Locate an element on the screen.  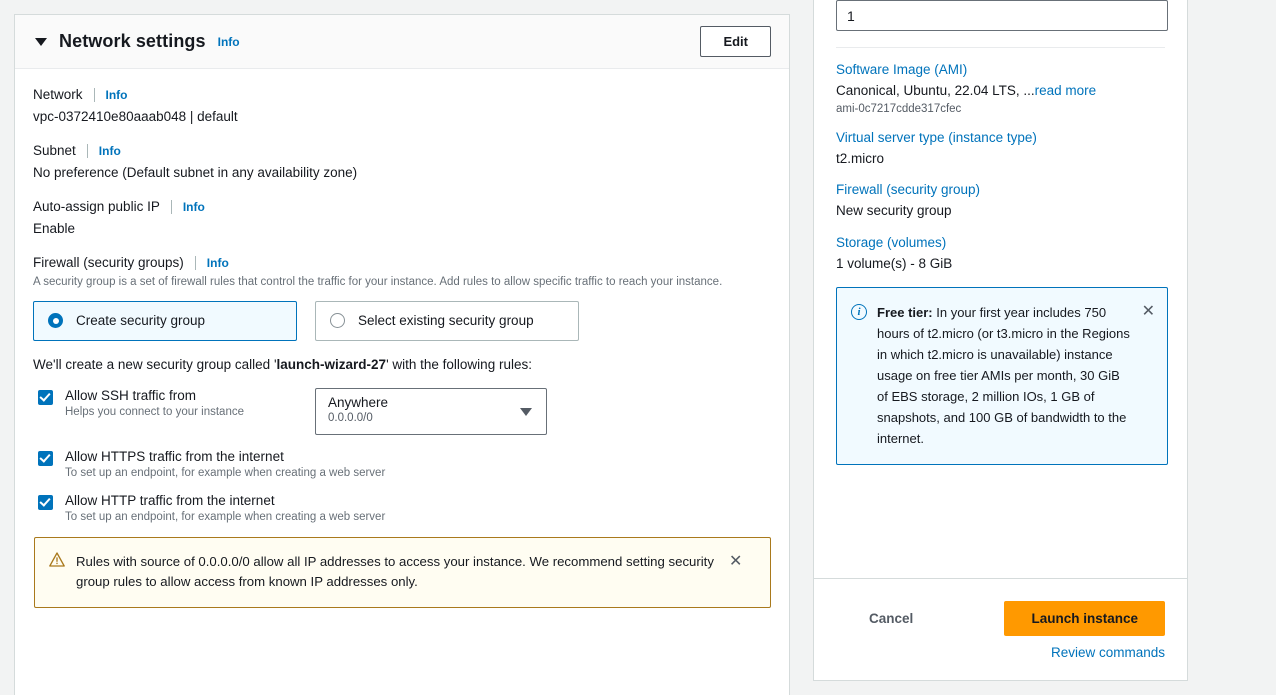
summary-link-storage: Storage (volumes) is located at coordinates (1000, 242).